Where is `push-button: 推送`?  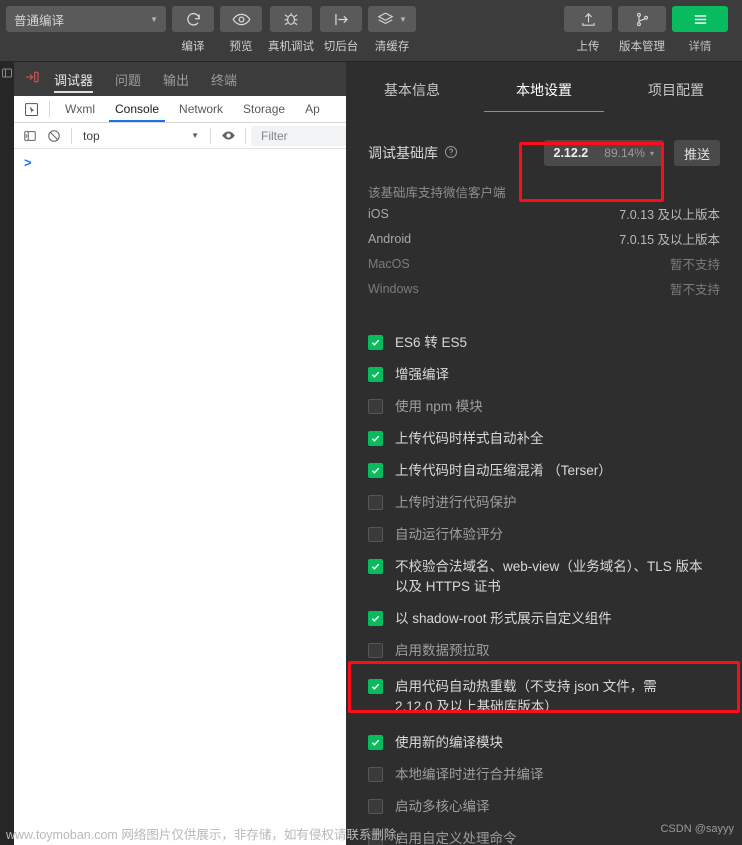 push-button: 推送 is located at coordinates (696, 153).